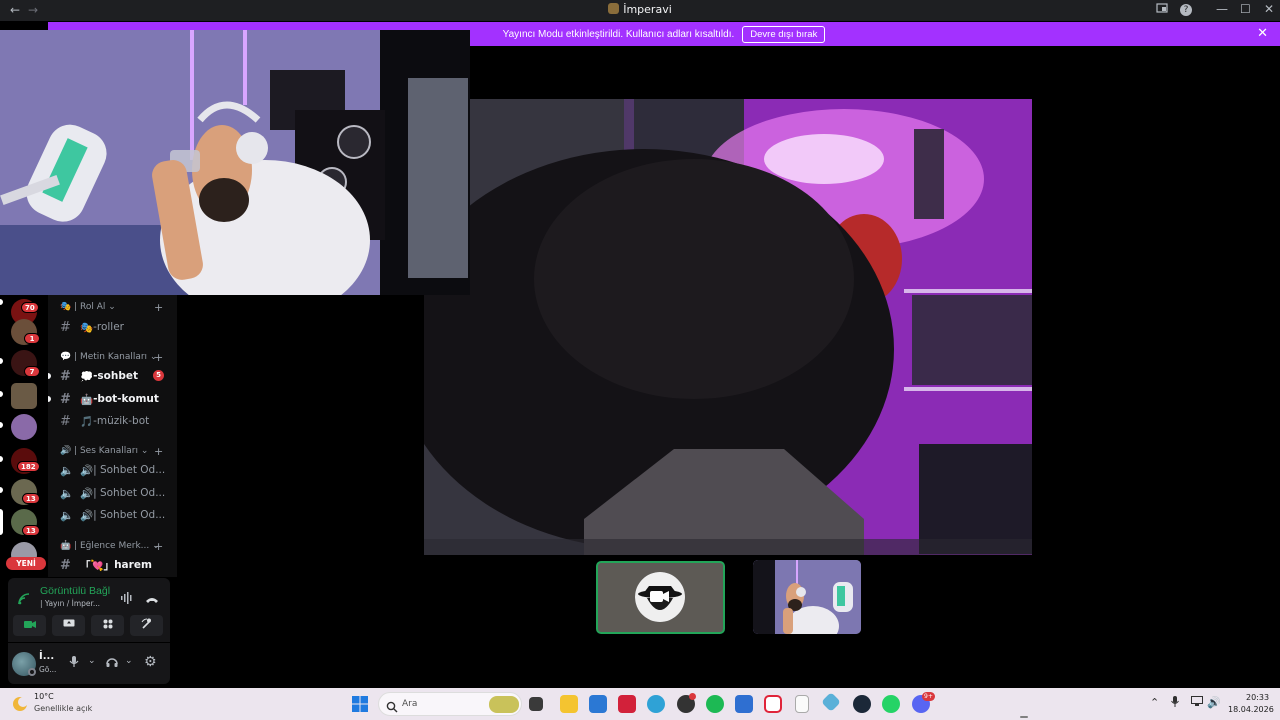 Image resolution: width=1280 pixels, height=720 pixels. I want to click on channel-harem: # 「💘」 harem, so click(106, 565).